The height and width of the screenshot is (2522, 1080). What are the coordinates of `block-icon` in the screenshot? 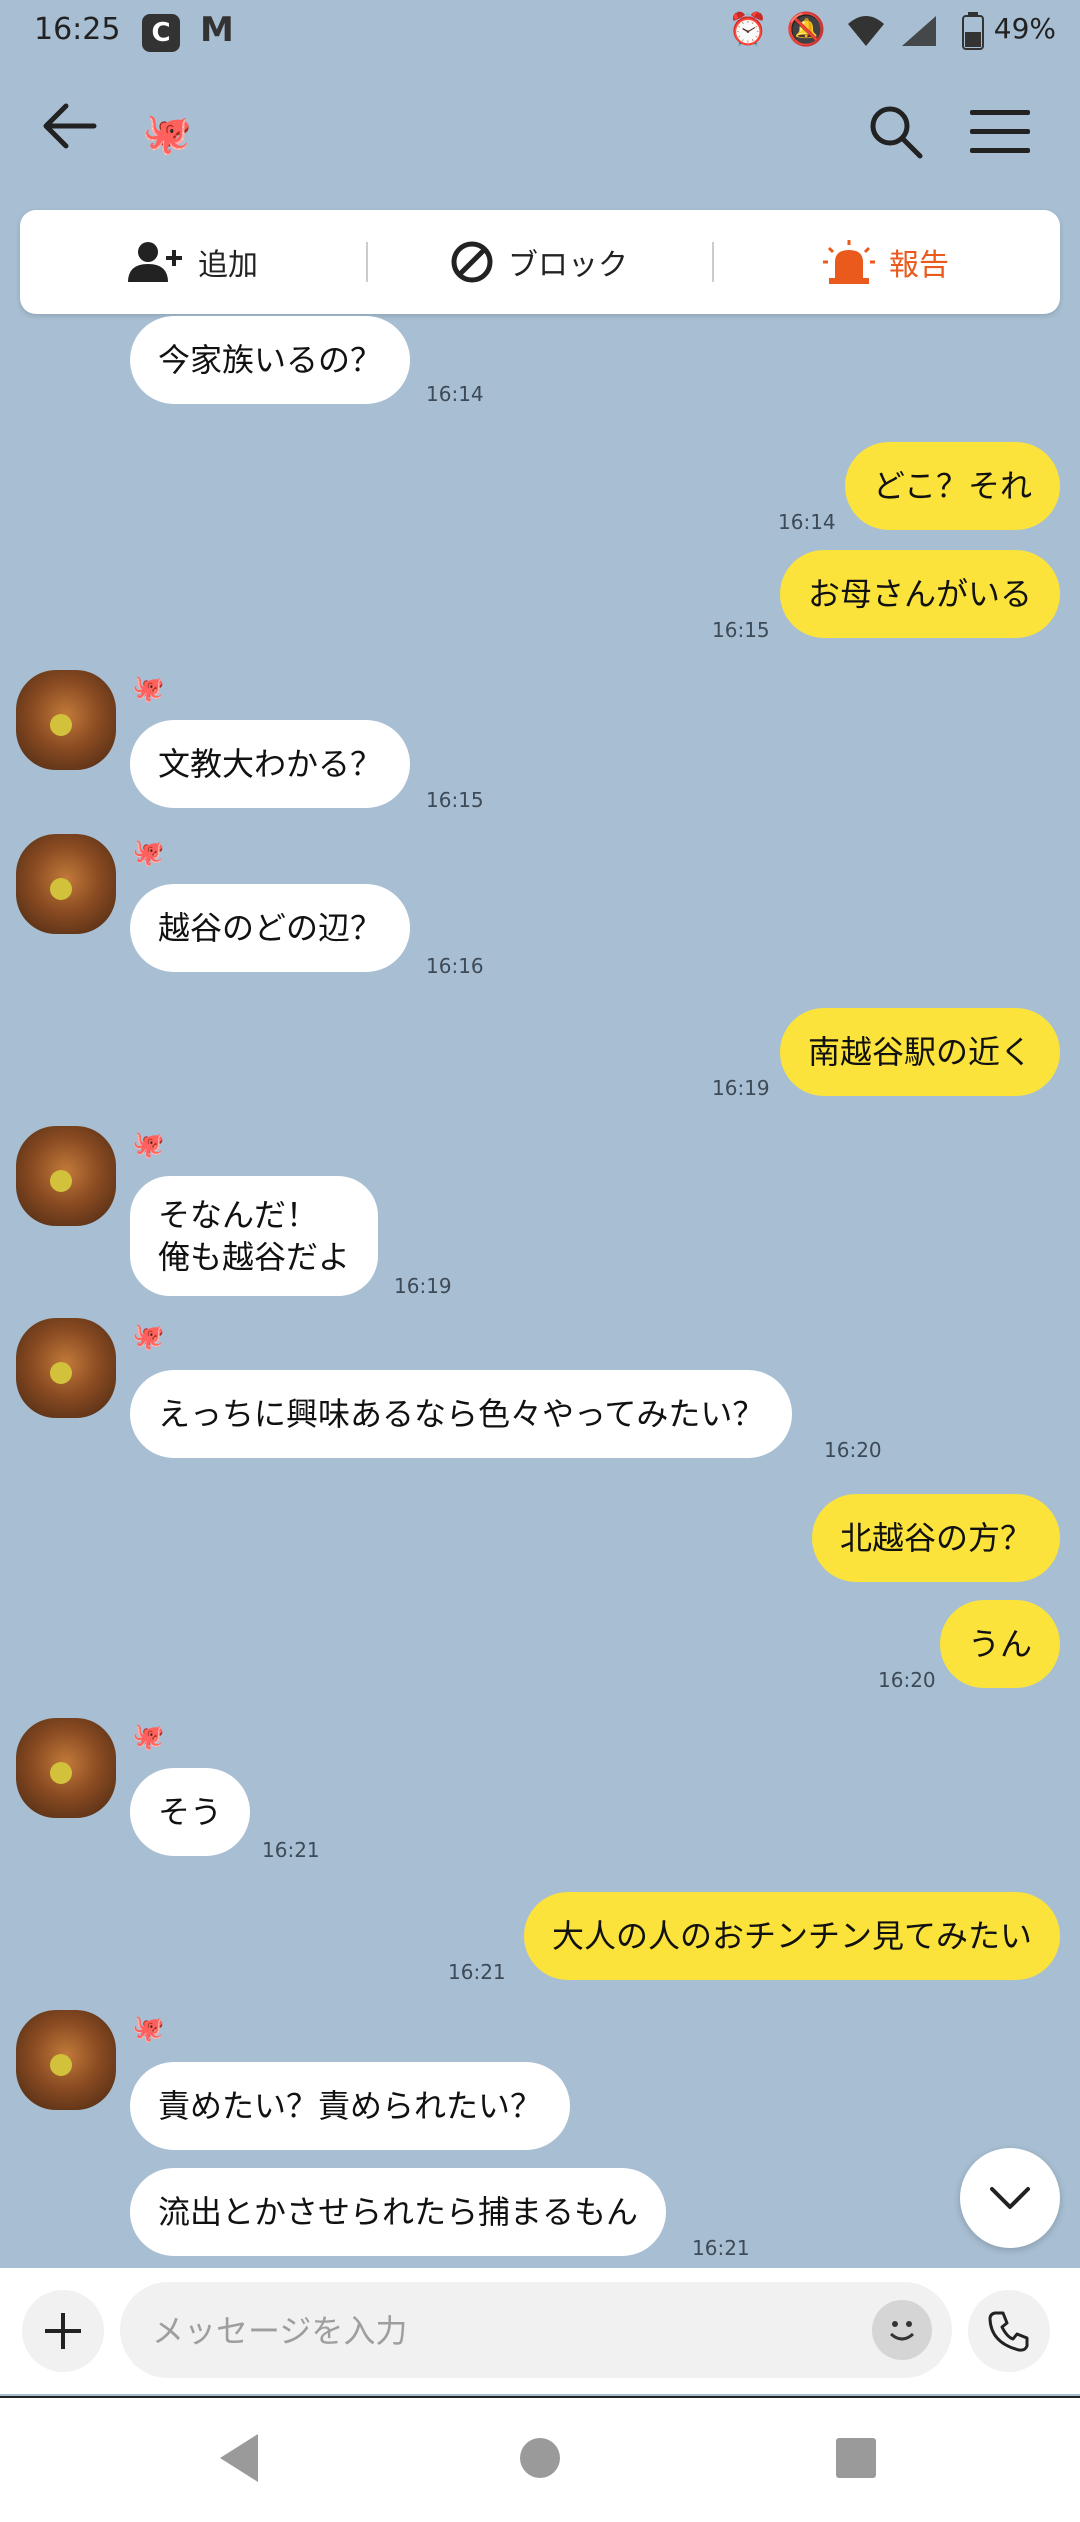 It's located at (472, 262).